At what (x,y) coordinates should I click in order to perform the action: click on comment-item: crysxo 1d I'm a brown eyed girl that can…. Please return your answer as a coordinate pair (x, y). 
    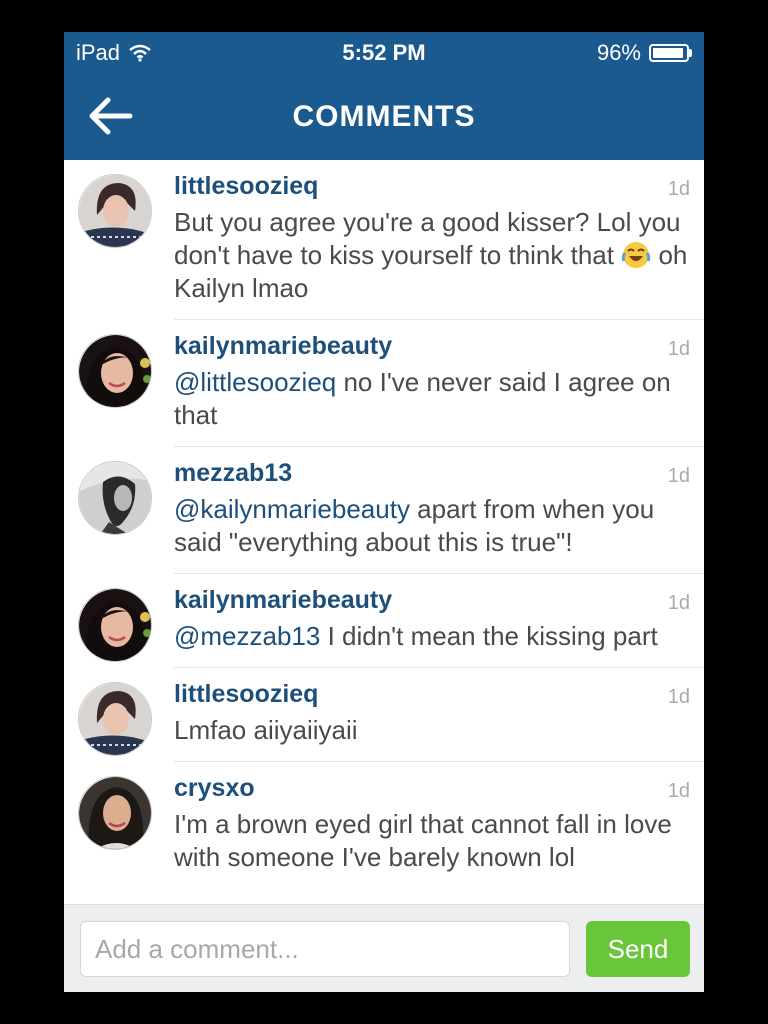
    Looking at the image, I should click on (391, 825).